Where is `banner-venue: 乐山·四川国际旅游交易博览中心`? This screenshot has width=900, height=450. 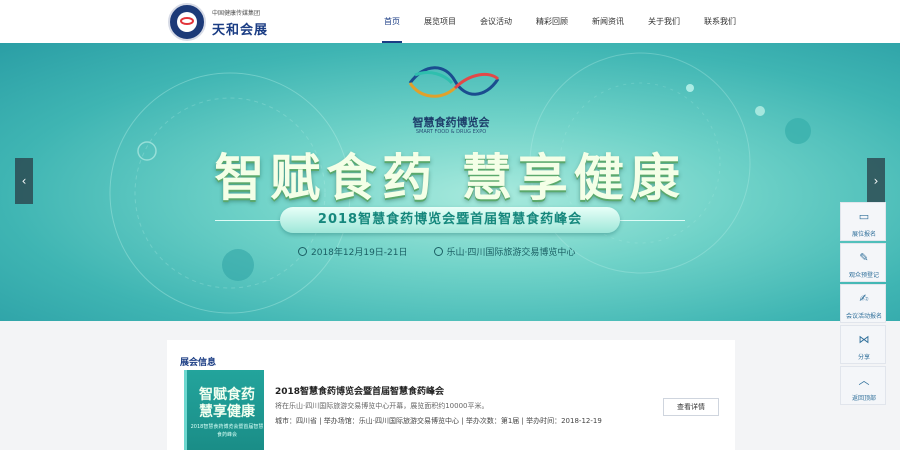
banner-venue: 乐山·四川国际旅游交易博览中心 is located at coordinates (504, 251).